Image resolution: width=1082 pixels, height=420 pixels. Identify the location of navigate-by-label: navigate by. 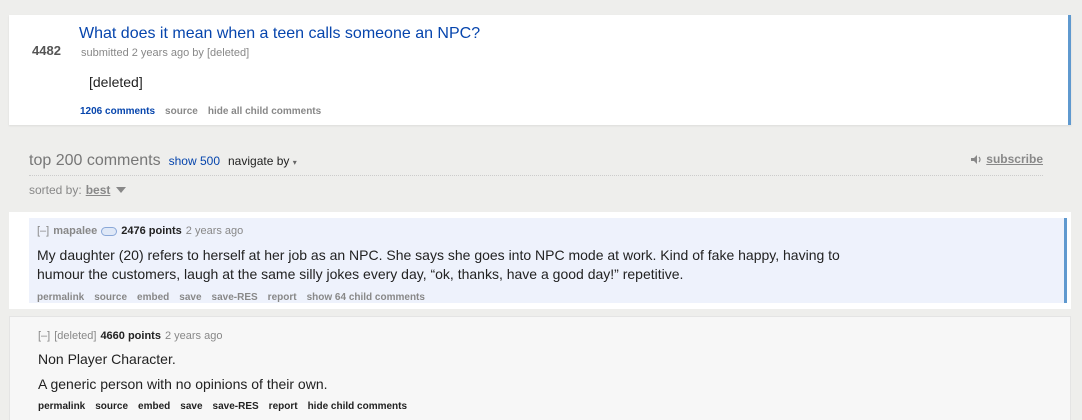
(259, 161).